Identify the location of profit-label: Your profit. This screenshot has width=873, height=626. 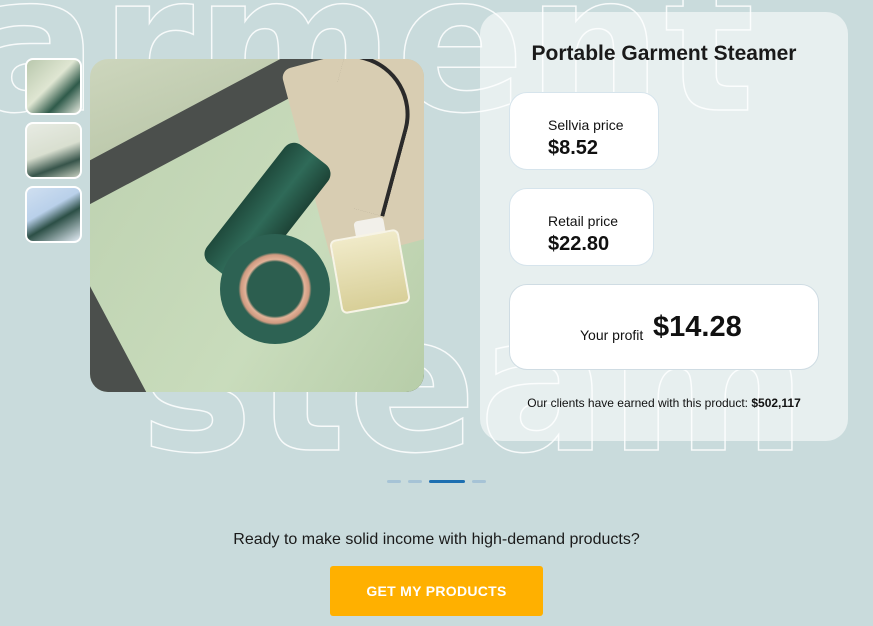
(612, 335).